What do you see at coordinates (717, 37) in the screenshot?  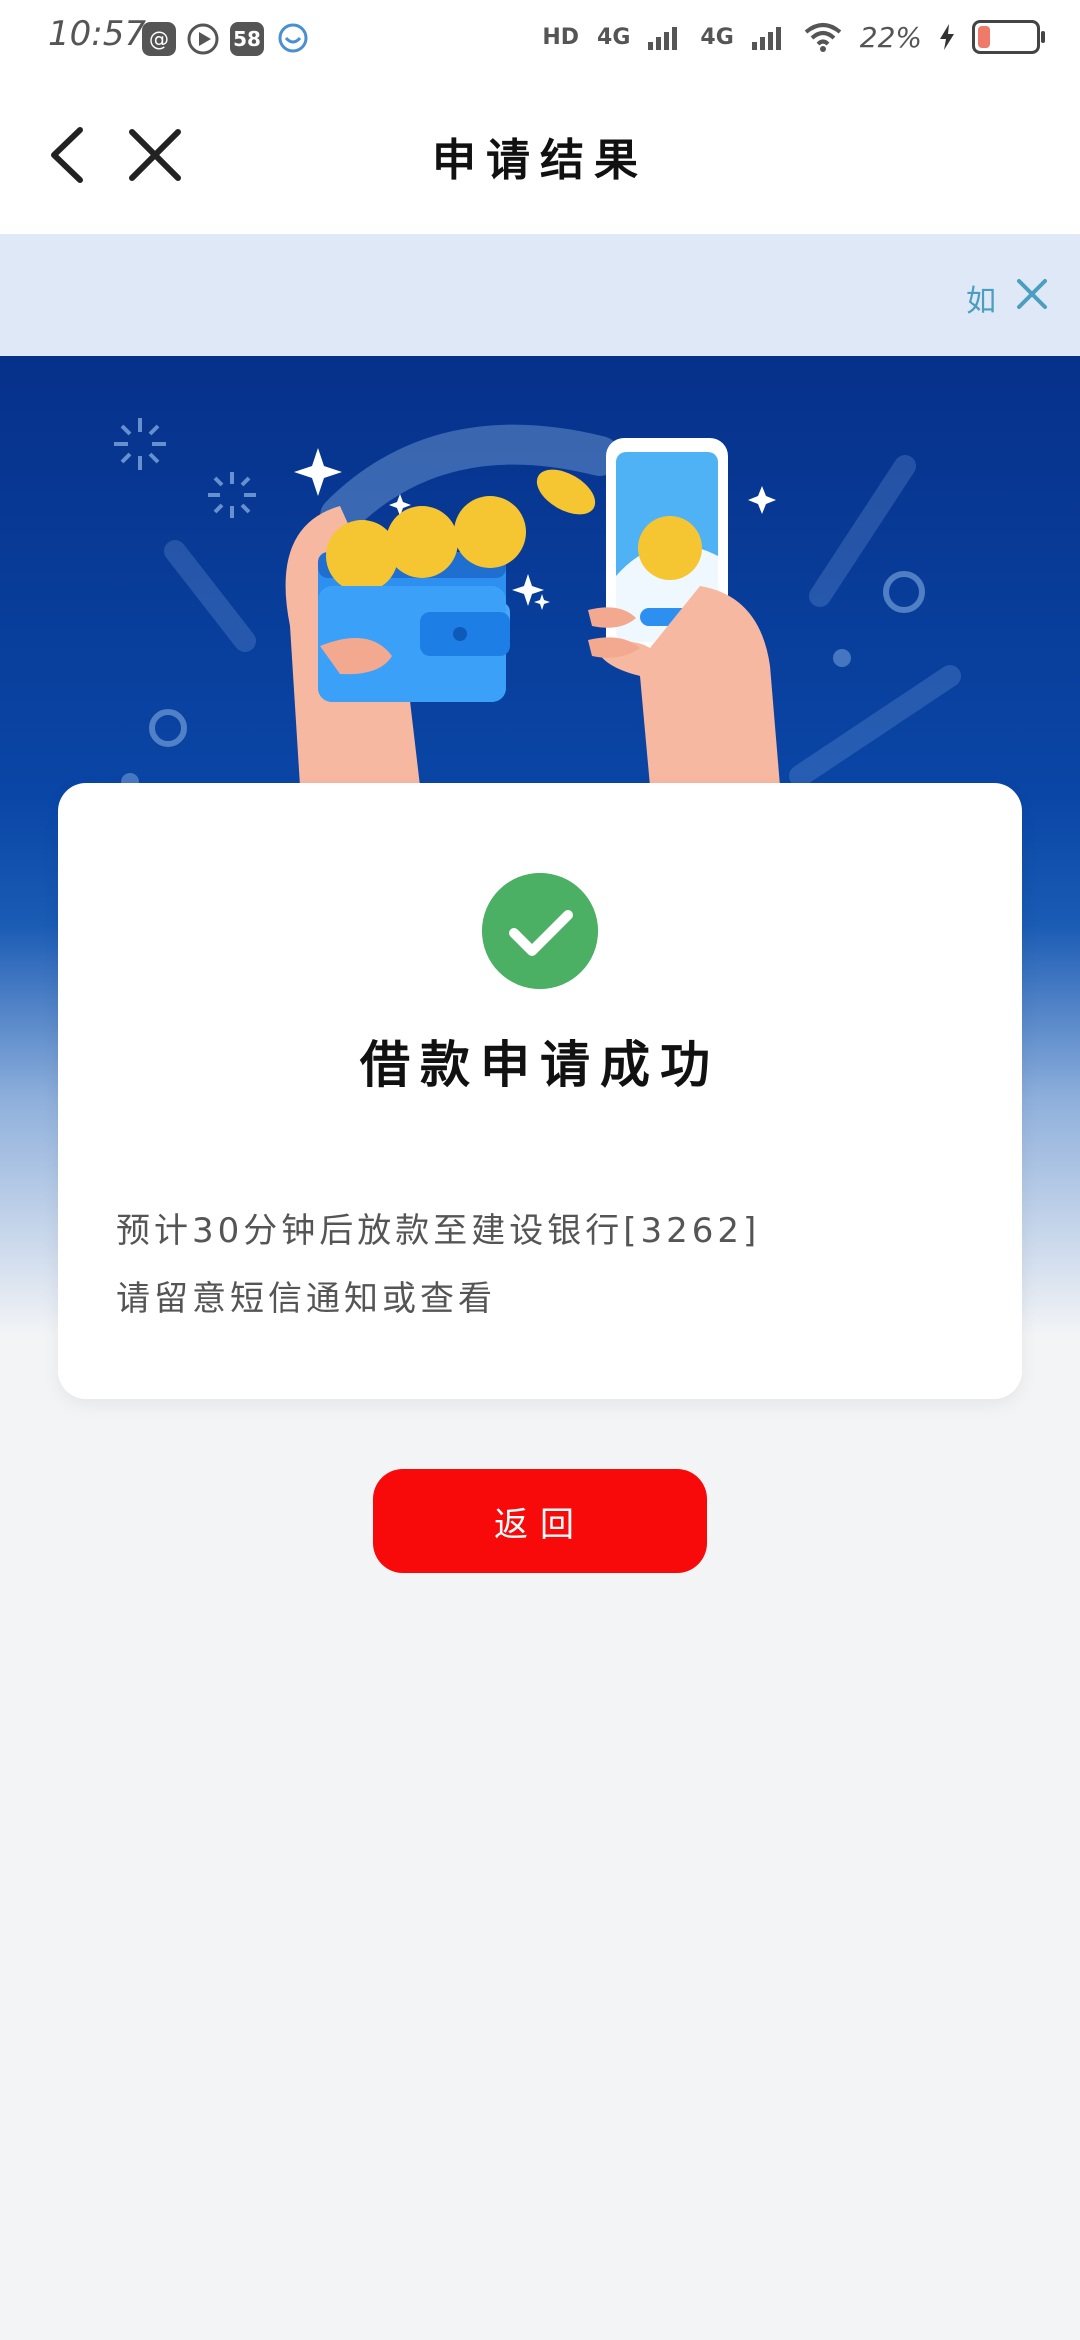 I see `signal-4g-2: 4G` at bounding box center [717, 37].